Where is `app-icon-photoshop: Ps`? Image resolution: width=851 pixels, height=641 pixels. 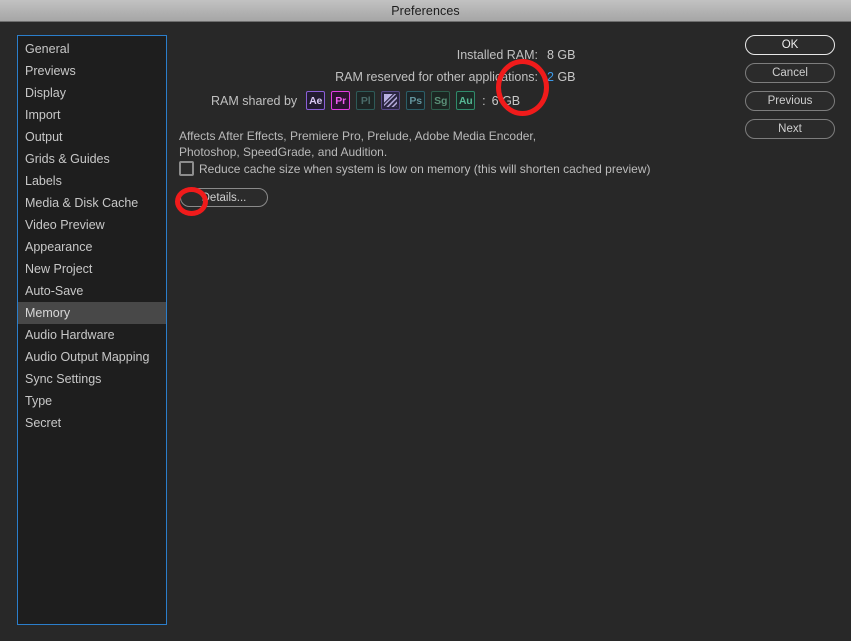
app-icon-photoshop: Ps is located at coordinates (416, 100).